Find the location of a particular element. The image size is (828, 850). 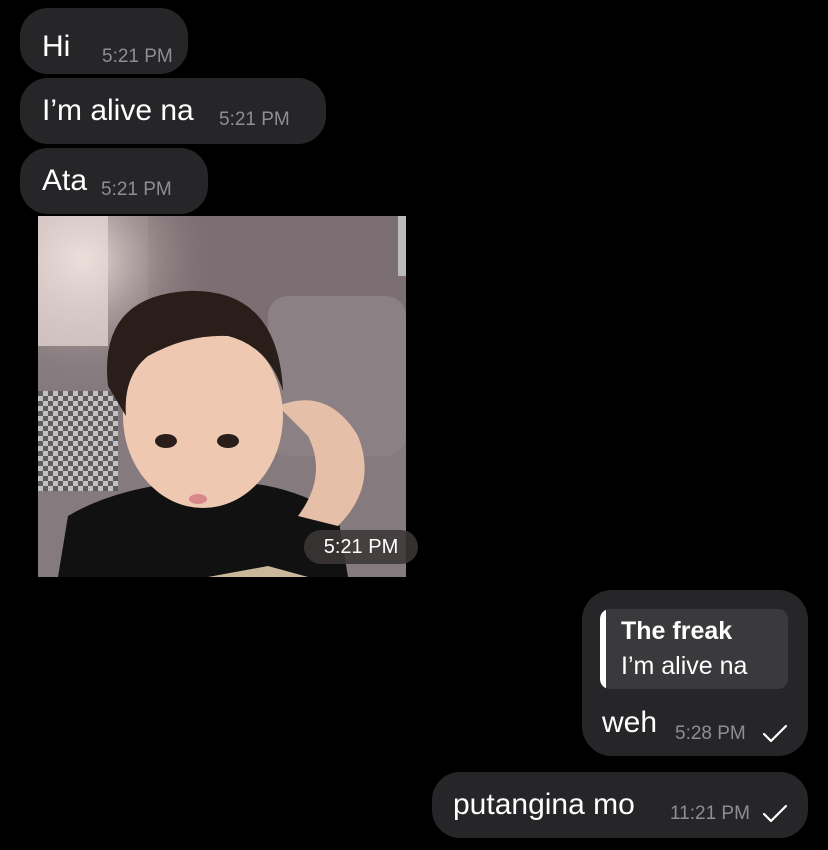

message-timestamp: 5:28 PM is located at coordinates (710, 733).